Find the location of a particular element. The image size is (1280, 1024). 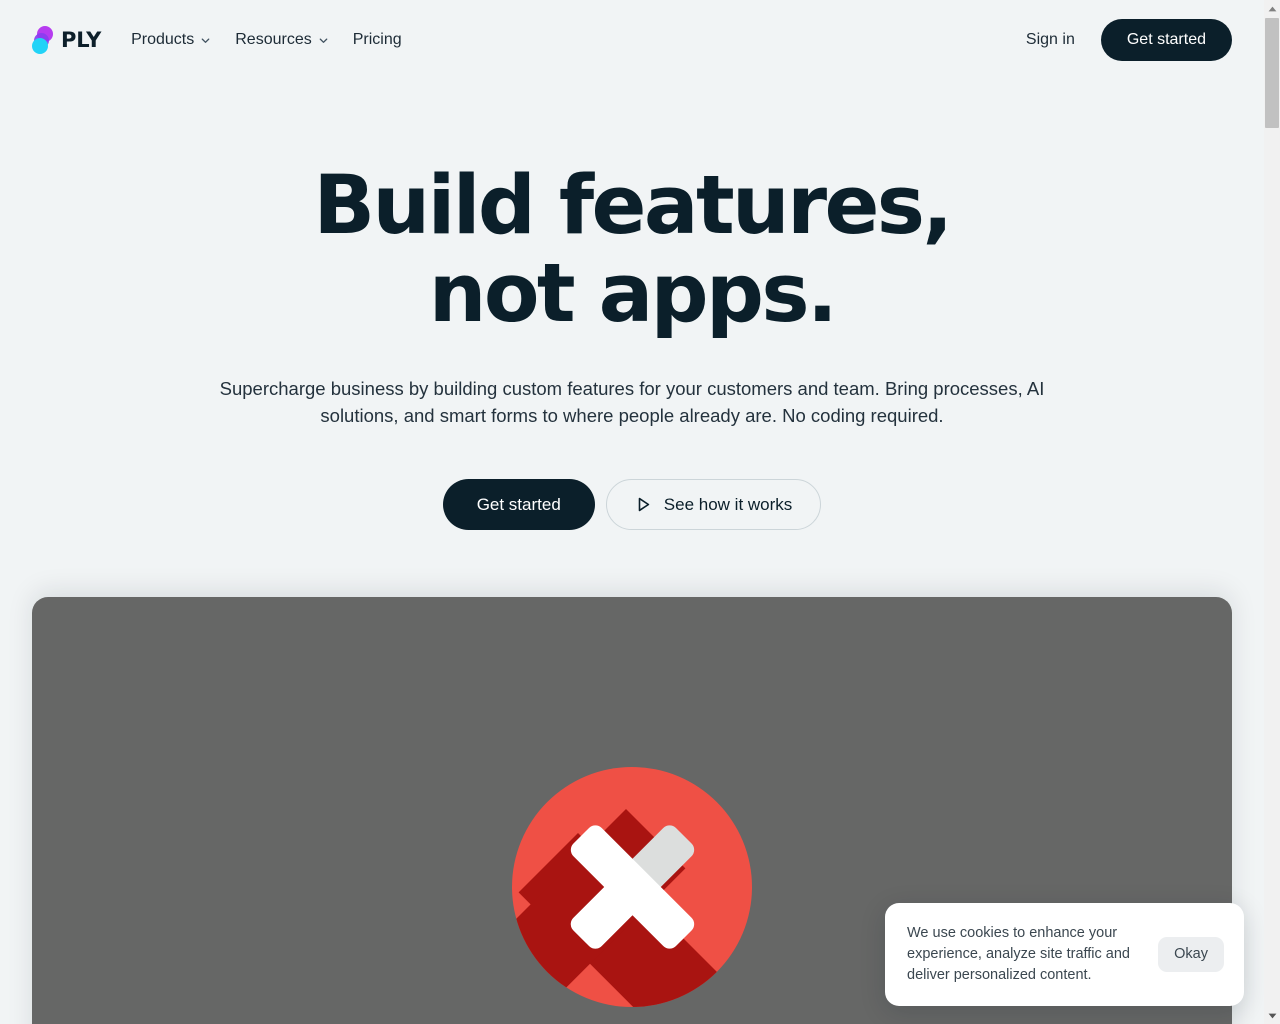

hero-headline-line-2: not apps. is located at coordinates (633, 294).